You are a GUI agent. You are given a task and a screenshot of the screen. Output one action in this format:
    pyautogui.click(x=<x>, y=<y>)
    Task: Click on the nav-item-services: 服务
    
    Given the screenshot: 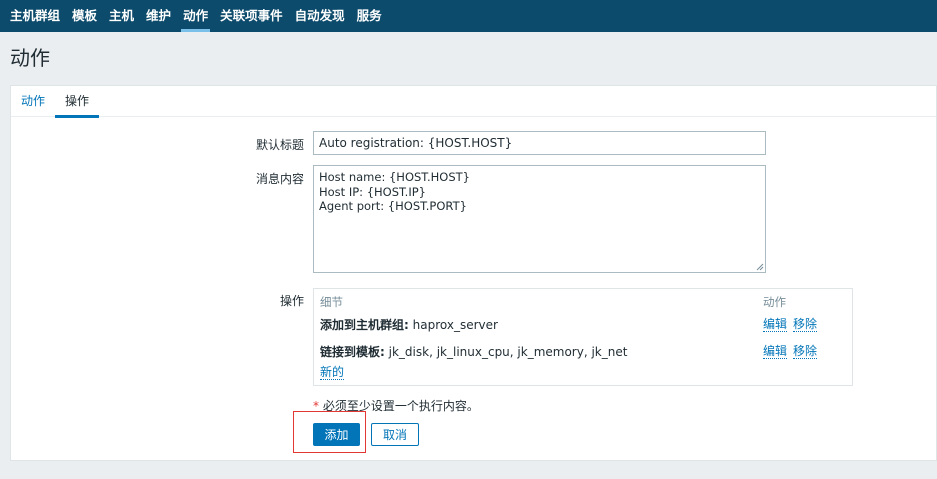 What is the action you would take?
    pyautogui.click(x=369, y=16)
    